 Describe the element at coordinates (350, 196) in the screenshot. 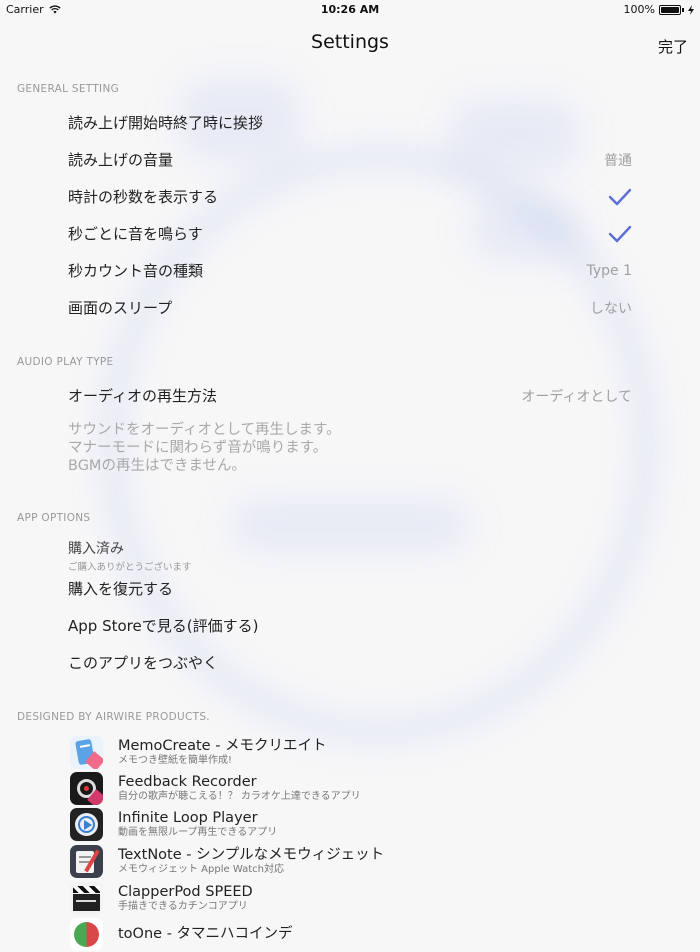

I see `setting-show-seconds: 時計の秒数を表示する` at that location.